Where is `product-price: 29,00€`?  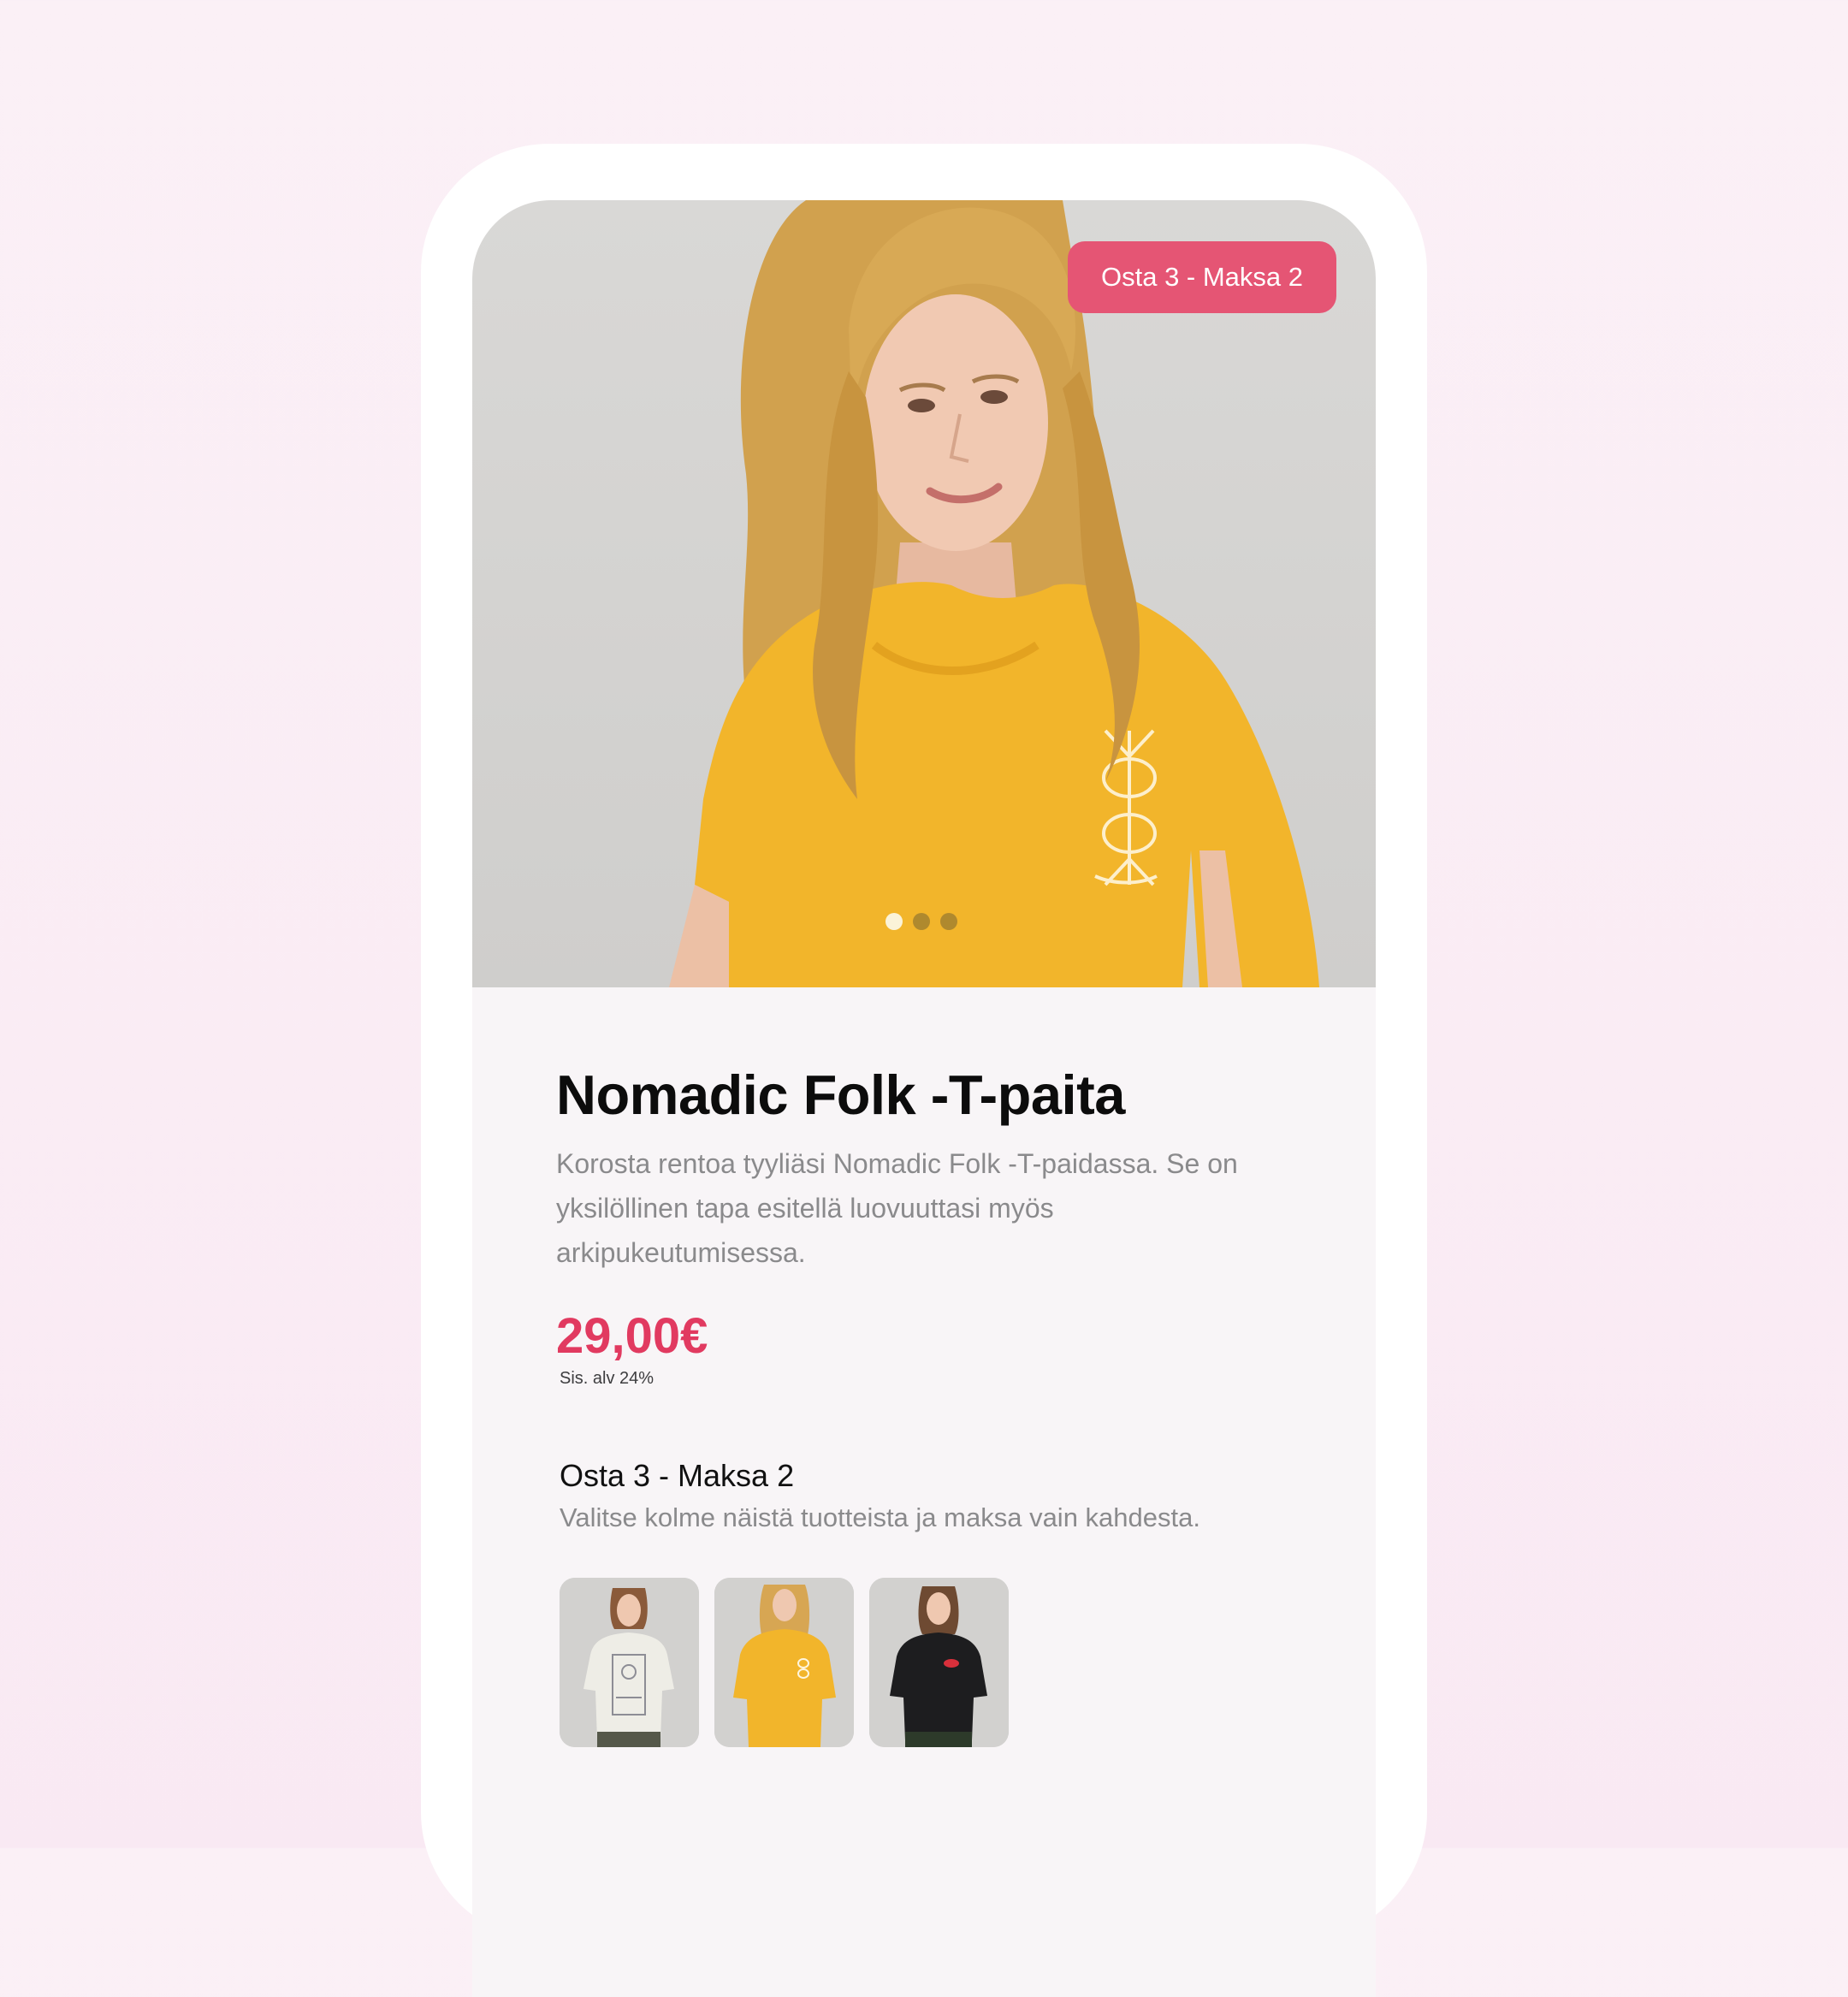 product-price: 29,00€ is located at coordinates (632, 1336).